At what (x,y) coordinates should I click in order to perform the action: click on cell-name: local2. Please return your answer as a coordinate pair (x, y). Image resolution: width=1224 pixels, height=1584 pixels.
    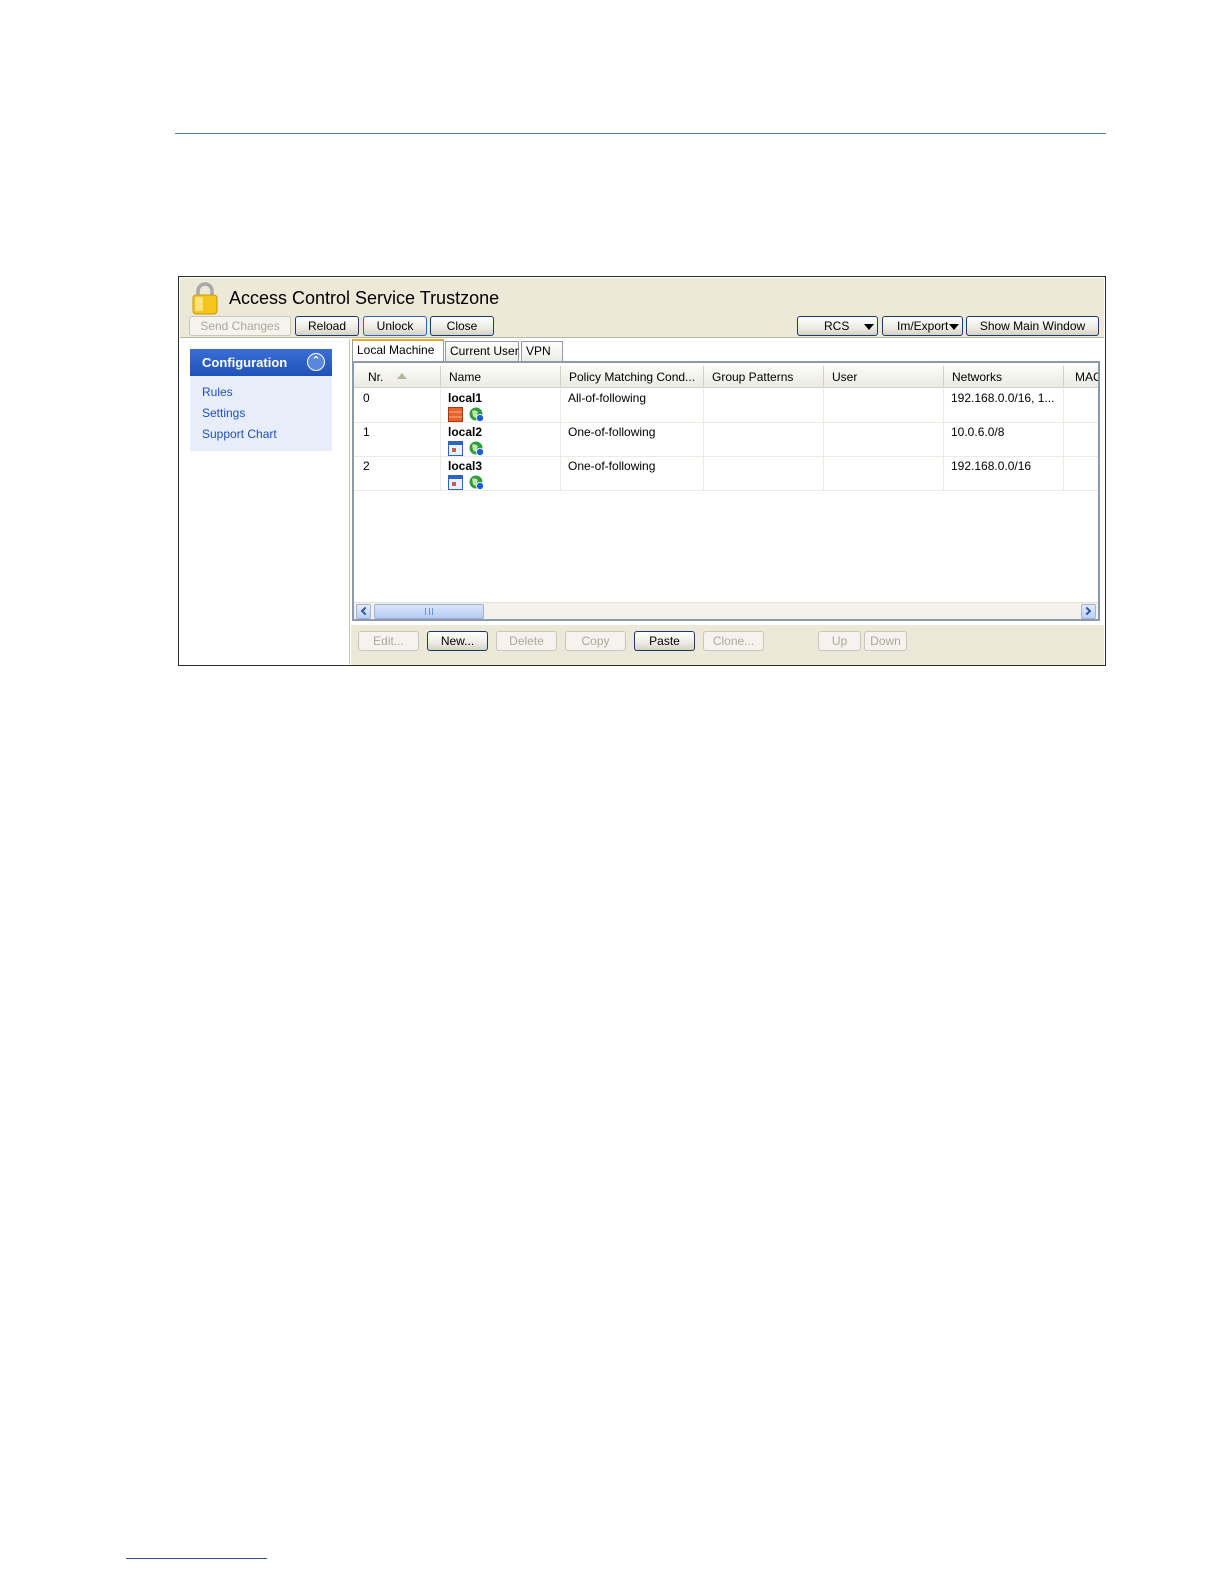
    Looking at the image, I should click on (501, 440).